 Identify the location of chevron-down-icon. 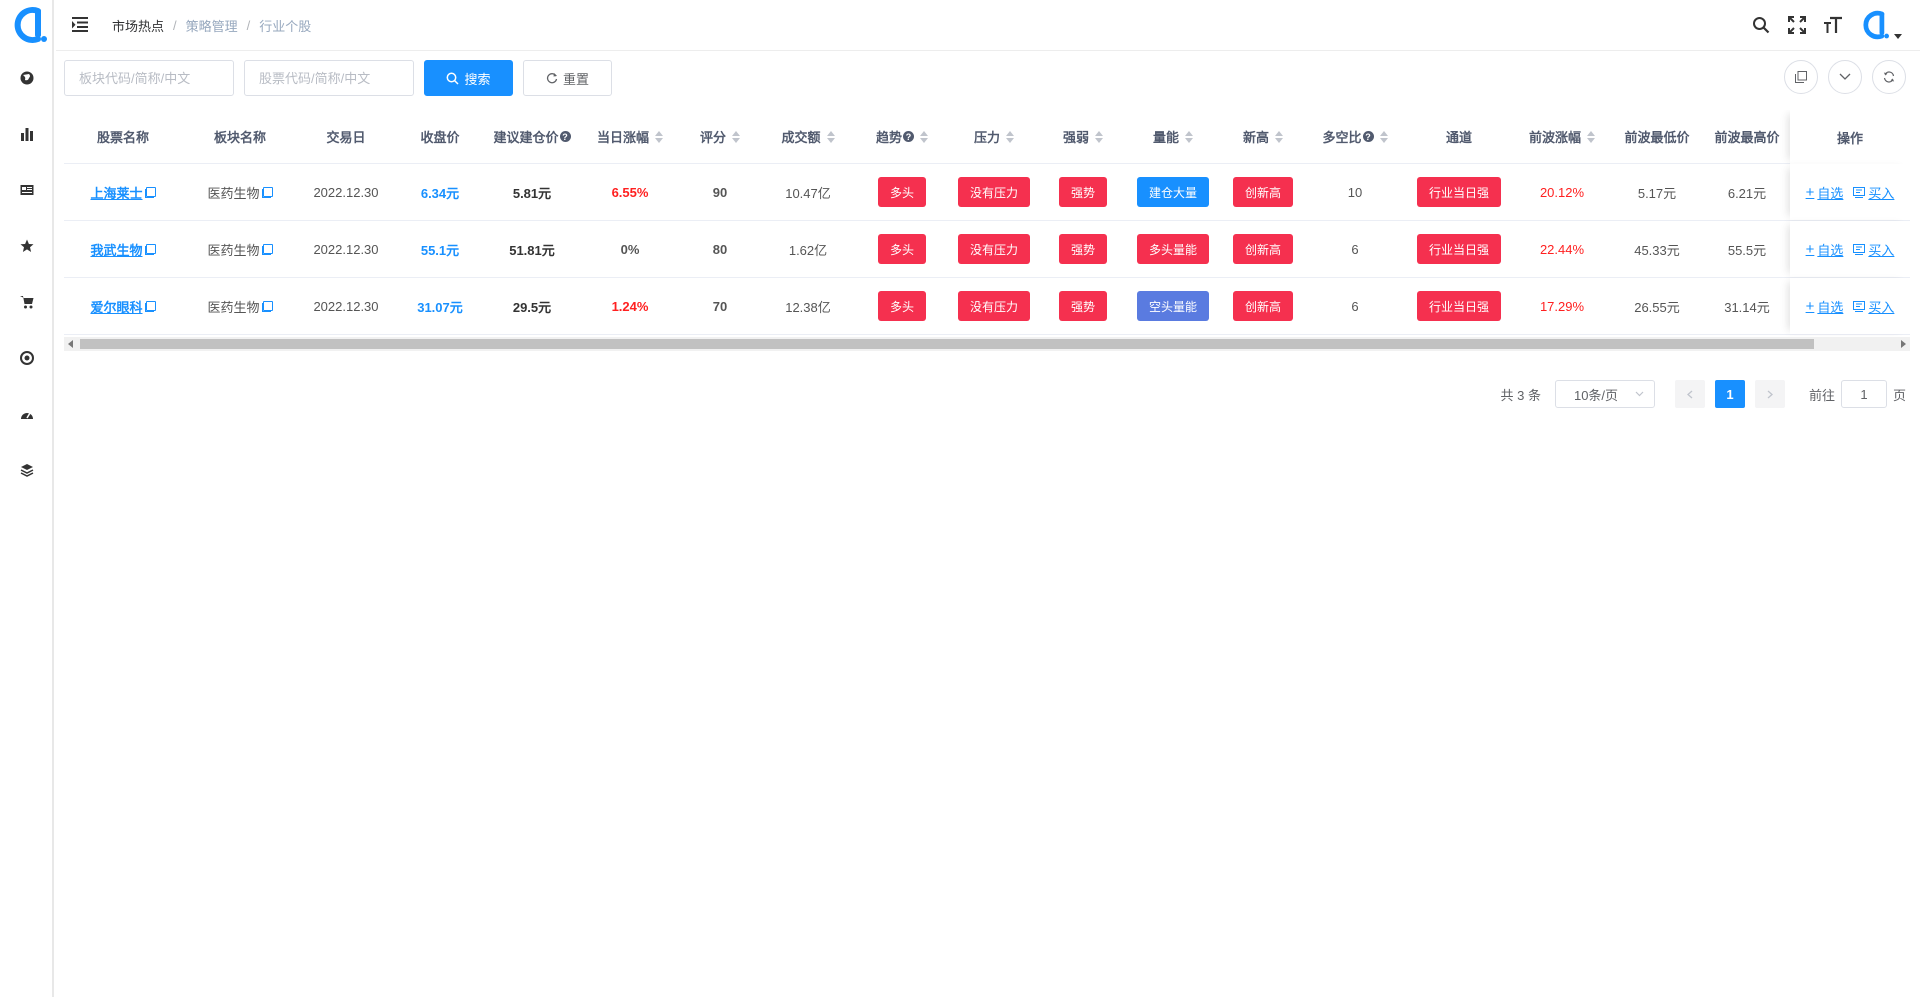
(1845, 76).